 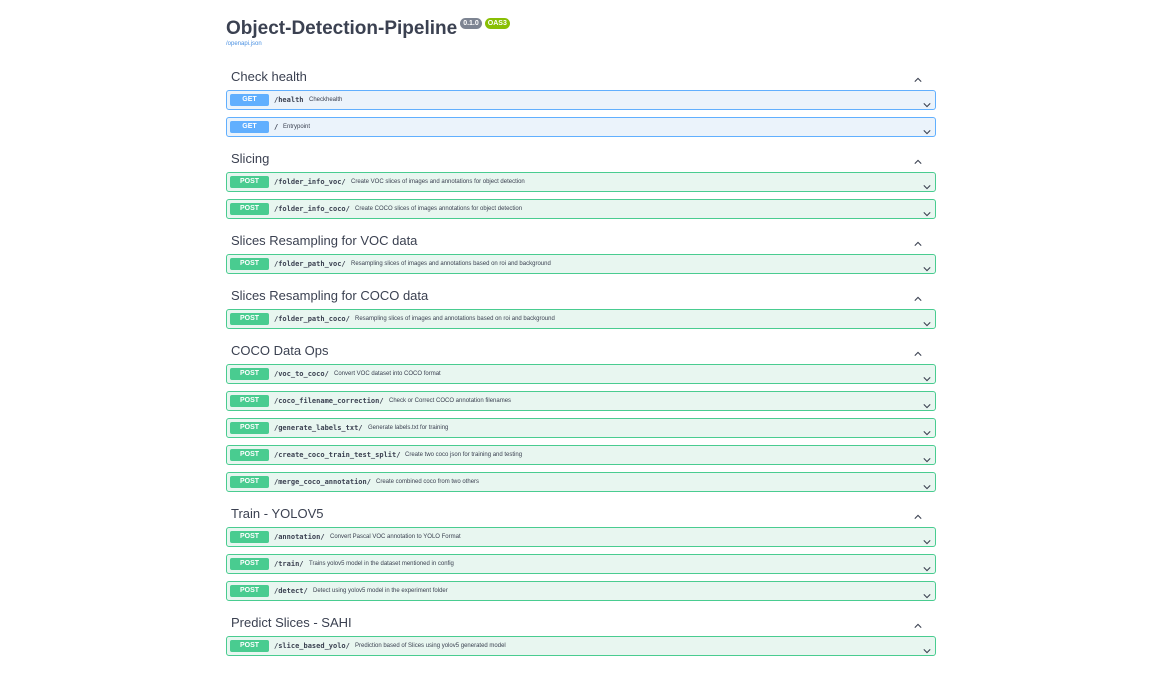 I want to click on tag-header-predict-slices-sahi: Predict Slices - SAHI, so click(x=581, y=622).